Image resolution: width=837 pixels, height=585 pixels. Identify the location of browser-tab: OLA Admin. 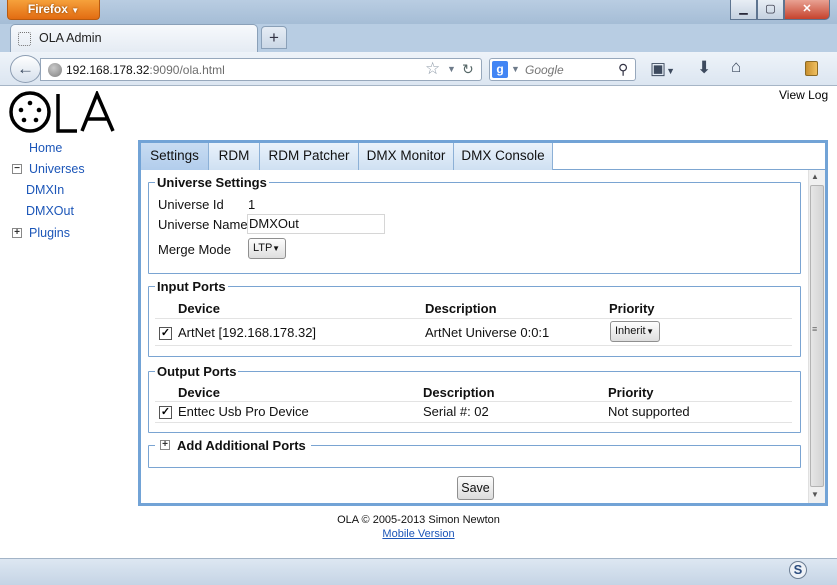
(134, 38).